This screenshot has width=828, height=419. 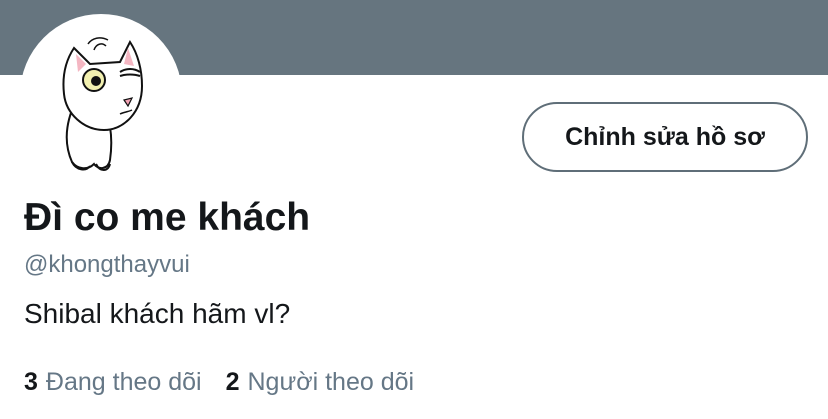 I want to click on profile-avatar, so click(x=101, y=95).